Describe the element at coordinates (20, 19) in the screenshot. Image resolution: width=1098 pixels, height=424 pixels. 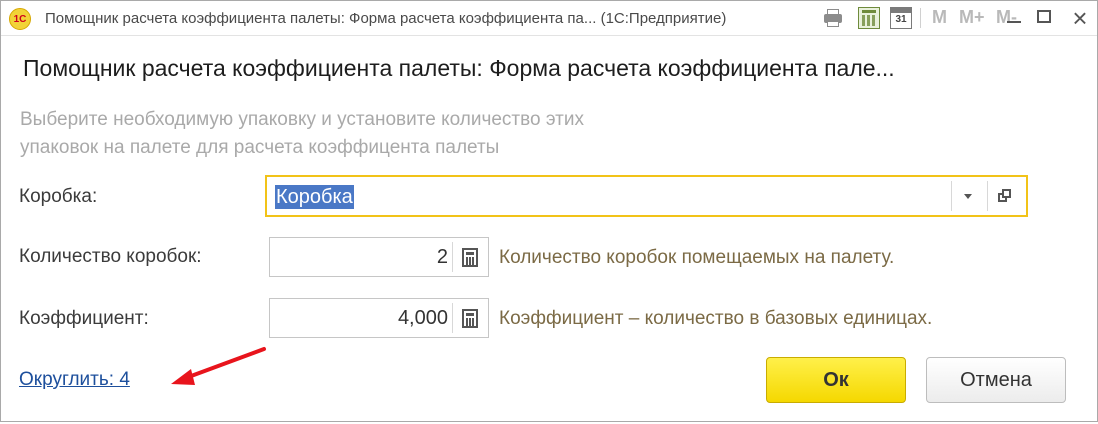
I see `app-logo-icon: 1С` at that location.